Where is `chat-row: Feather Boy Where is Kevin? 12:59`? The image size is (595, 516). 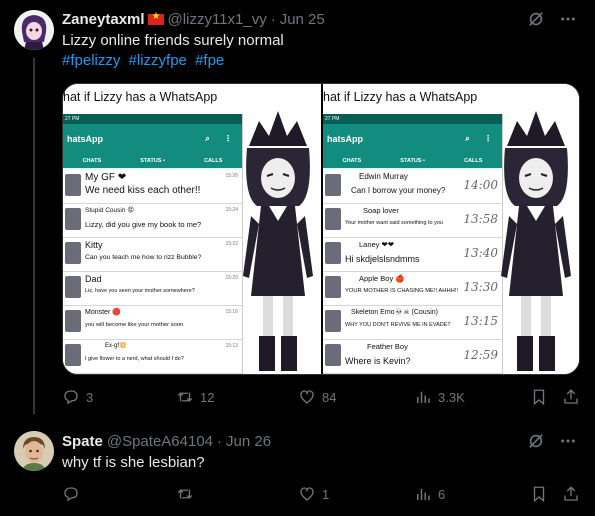
chat-row: Feather Boy Where is Kevin? 12:59 is located at coordinates (412, 357).